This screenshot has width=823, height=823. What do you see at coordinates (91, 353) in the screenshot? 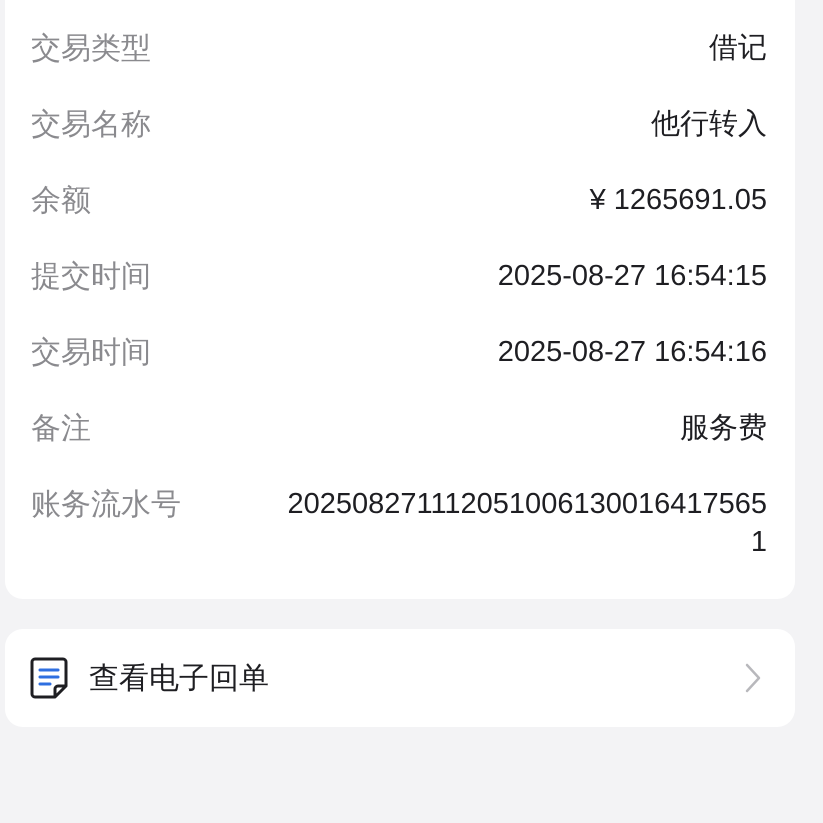
I see `field-label: 交易时间` at bounding box center [91, 353].